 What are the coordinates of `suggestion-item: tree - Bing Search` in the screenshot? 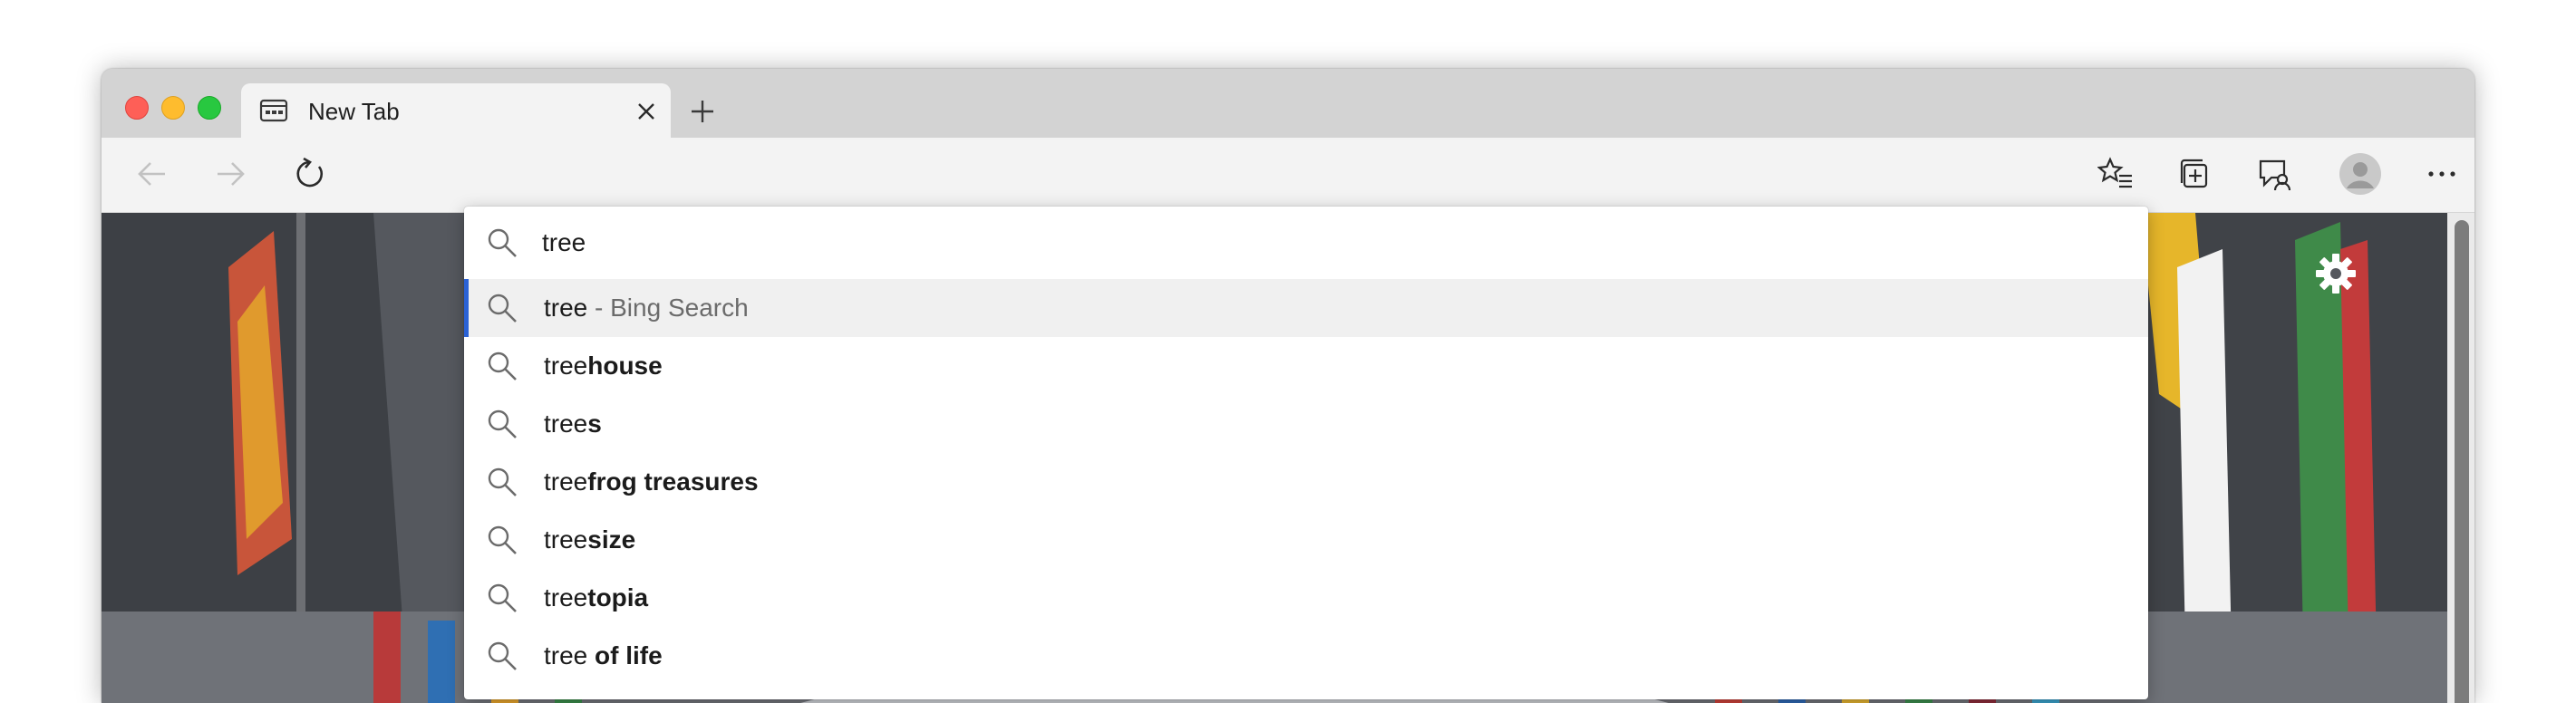 It's located at (1306, 308).